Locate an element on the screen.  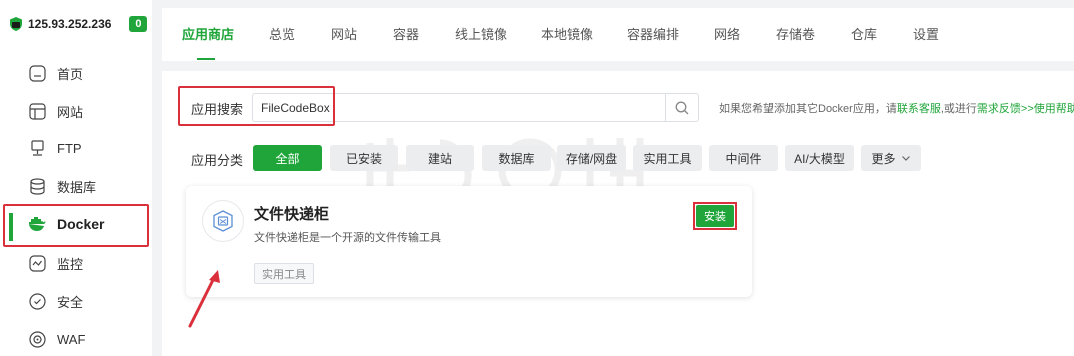
help-mid: ,或进行 is located at coordinates (958, 109).